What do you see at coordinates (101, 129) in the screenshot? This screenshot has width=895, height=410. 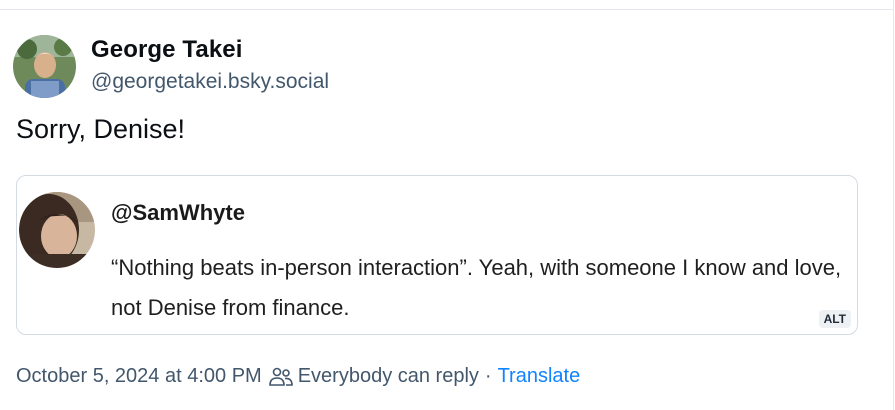 I see `post-text: Sorry, Denise!` at bounding box center [101, 129].